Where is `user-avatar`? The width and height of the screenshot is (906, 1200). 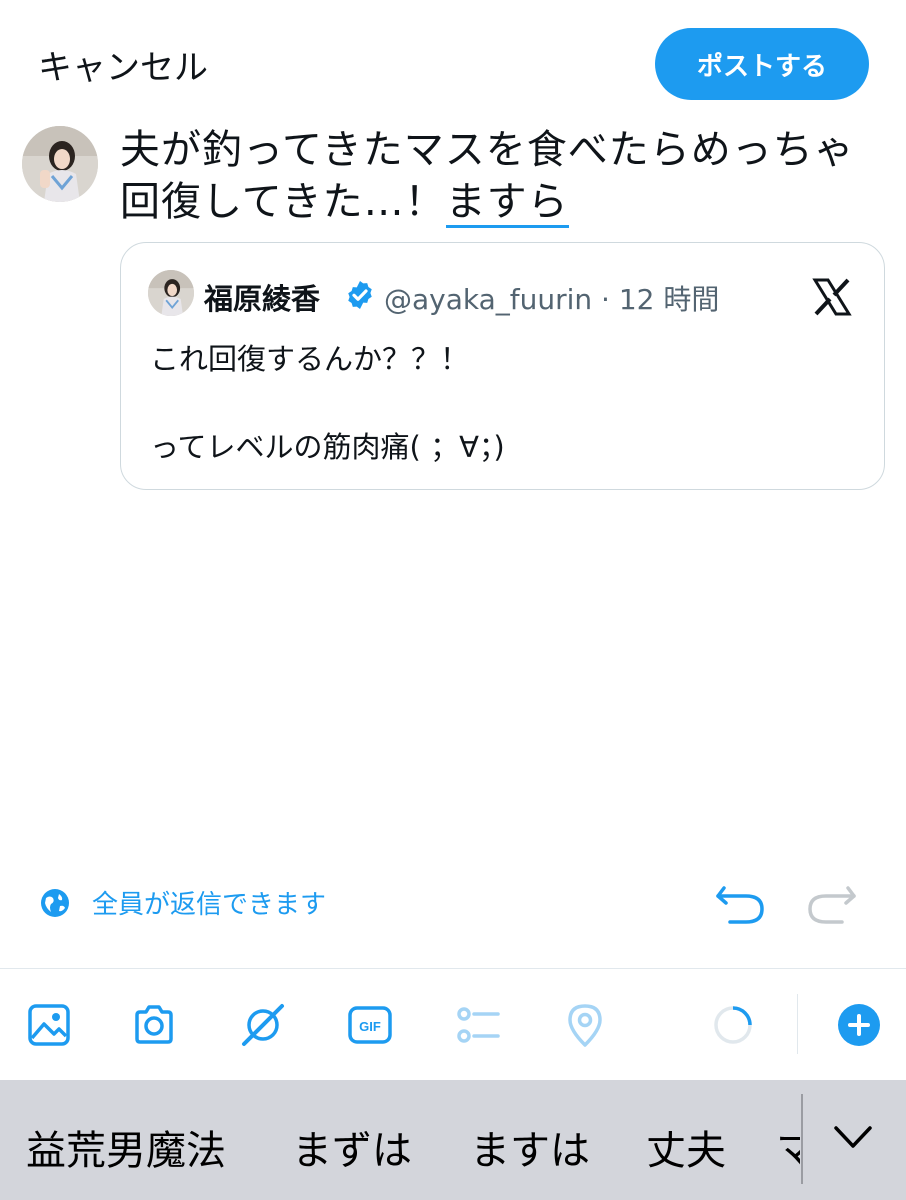 user-avatar is located at coordinates (60, 164).